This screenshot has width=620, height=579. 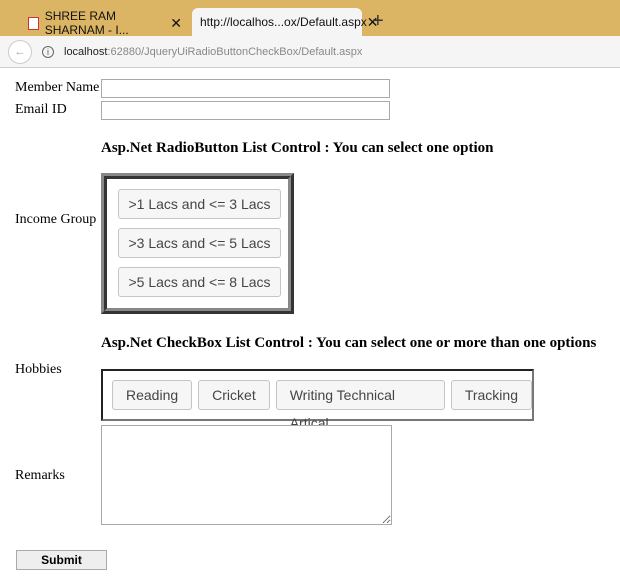 What do you see at coordinates (152, 395) in the screenshot?
I see `hobby-reading: Reading` at bounding box center [152, 395].